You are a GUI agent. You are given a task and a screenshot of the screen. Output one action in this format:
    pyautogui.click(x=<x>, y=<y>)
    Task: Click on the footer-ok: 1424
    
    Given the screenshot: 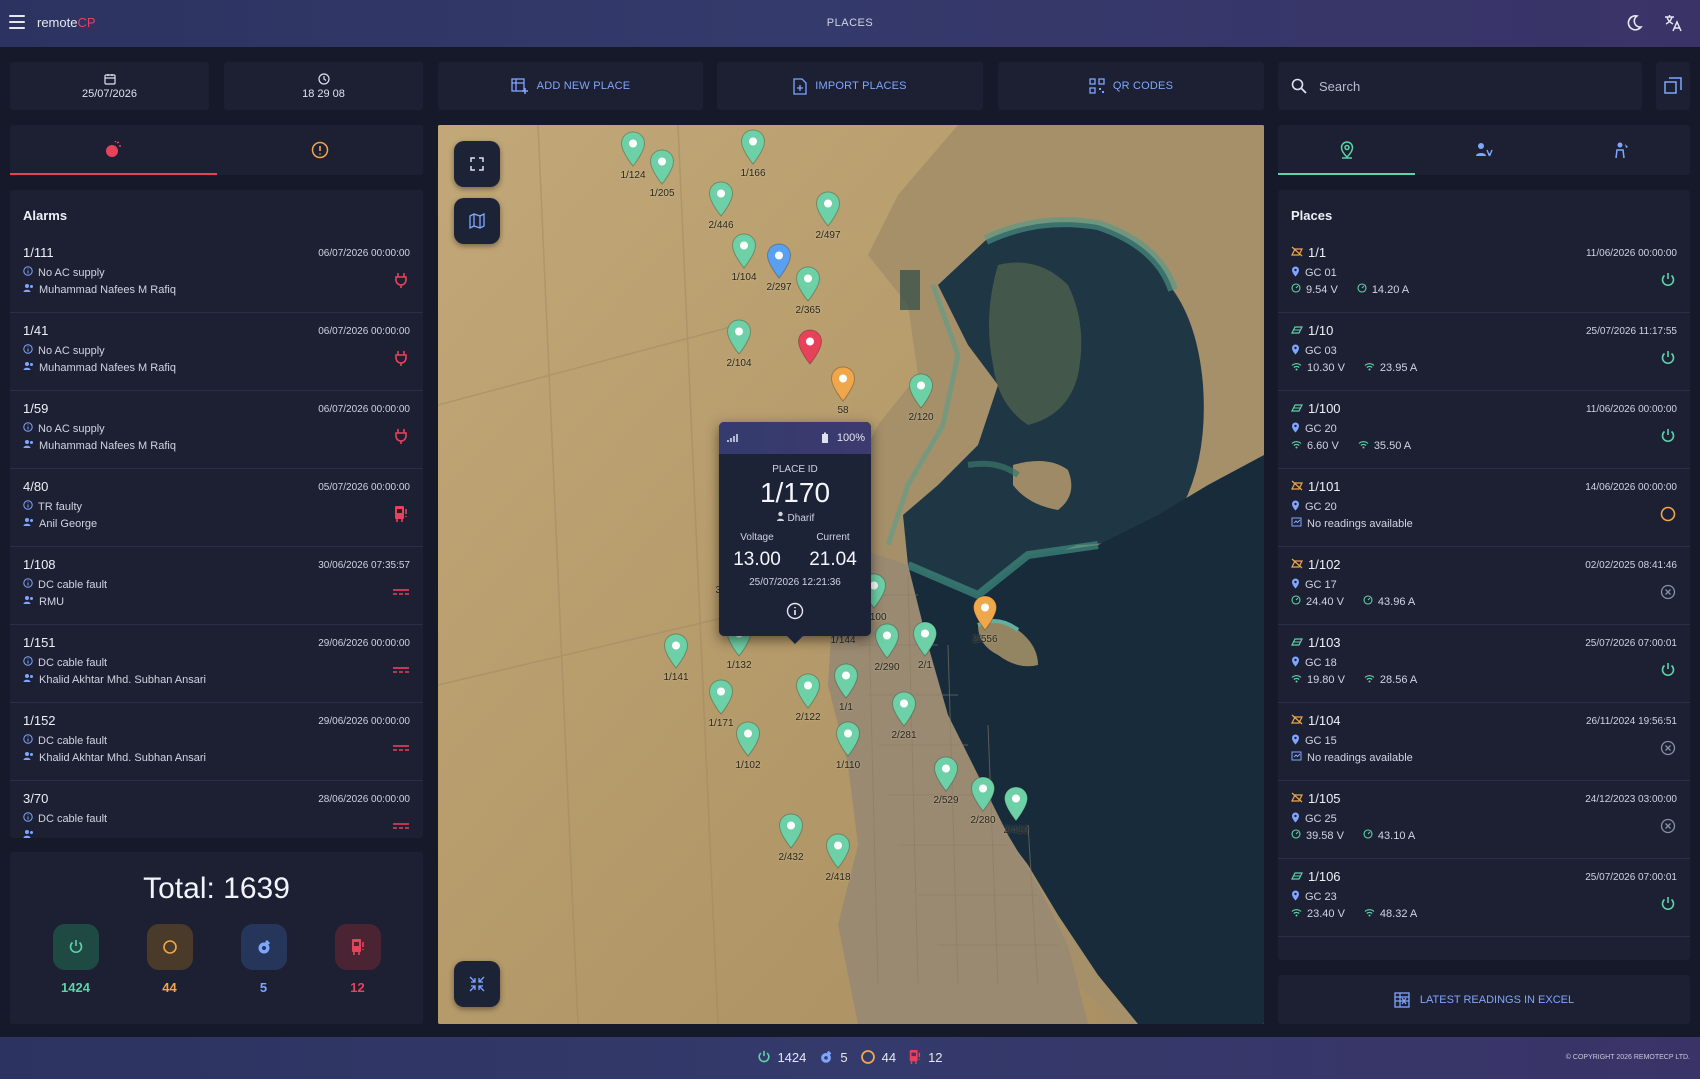 What is the action you would take?
    pyautogui.click(x=781, y=1057)
    